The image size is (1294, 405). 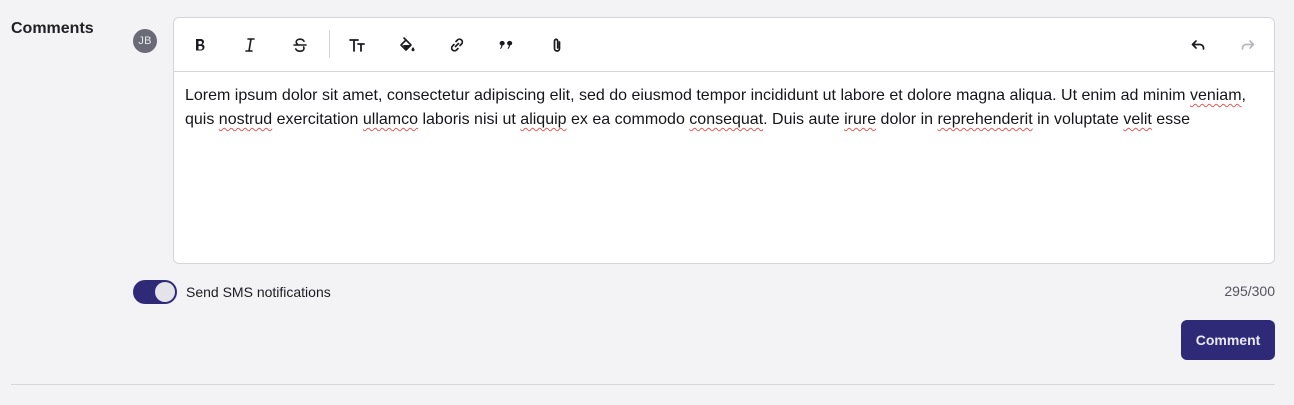 I want to click on redo-button, so click(x=1248, y=45).